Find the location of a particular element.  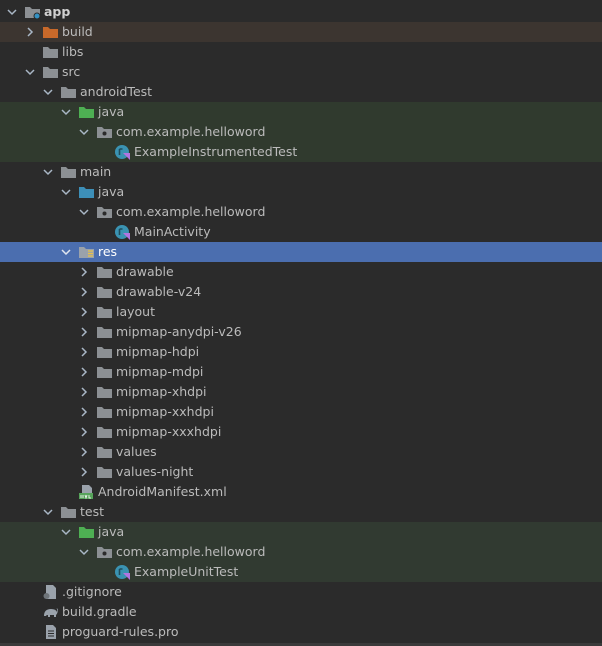

tree-row-main: main is located at coordinates (301, 172).